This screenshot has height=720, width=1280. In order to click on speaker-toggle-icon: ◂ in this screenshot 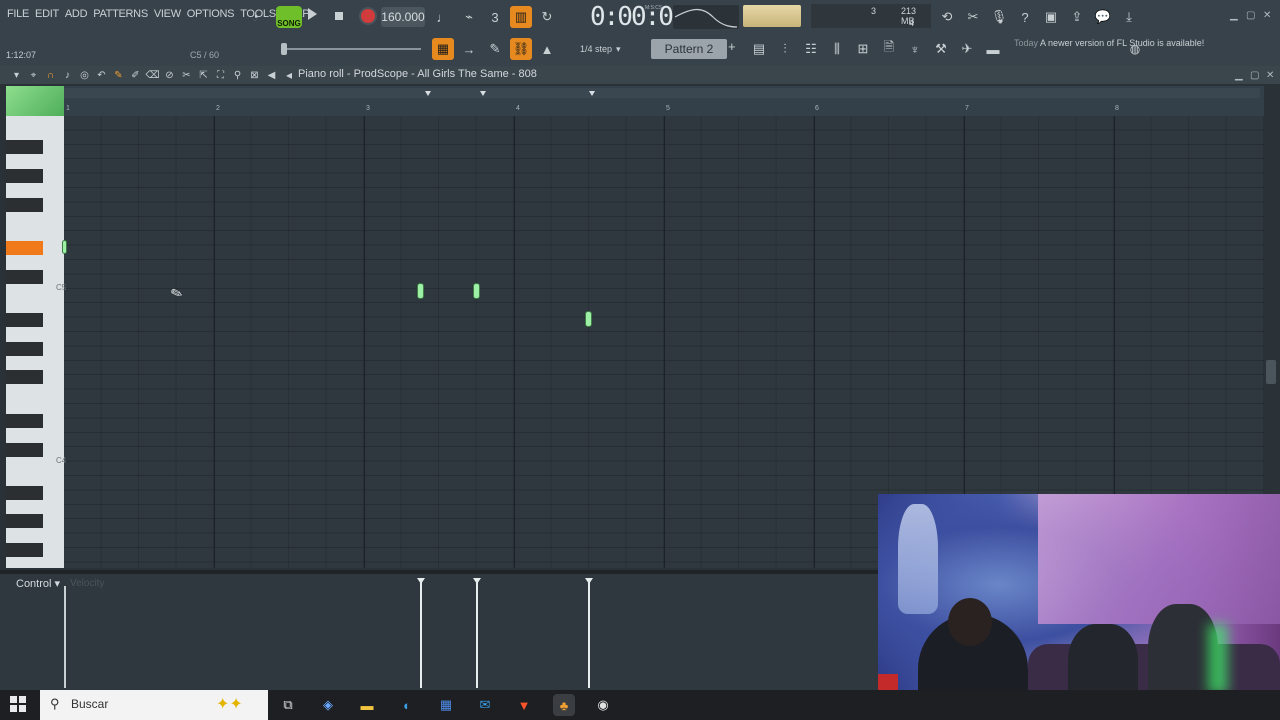, I will do `click(289, 75)`.